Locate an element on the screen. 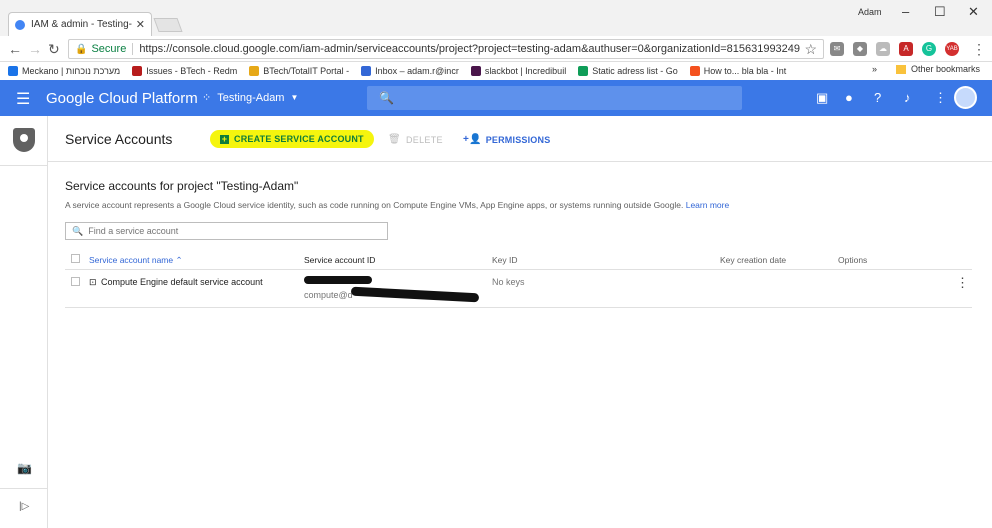  permissions-label: PERMISSIONS is located at coordinates (518, 139).